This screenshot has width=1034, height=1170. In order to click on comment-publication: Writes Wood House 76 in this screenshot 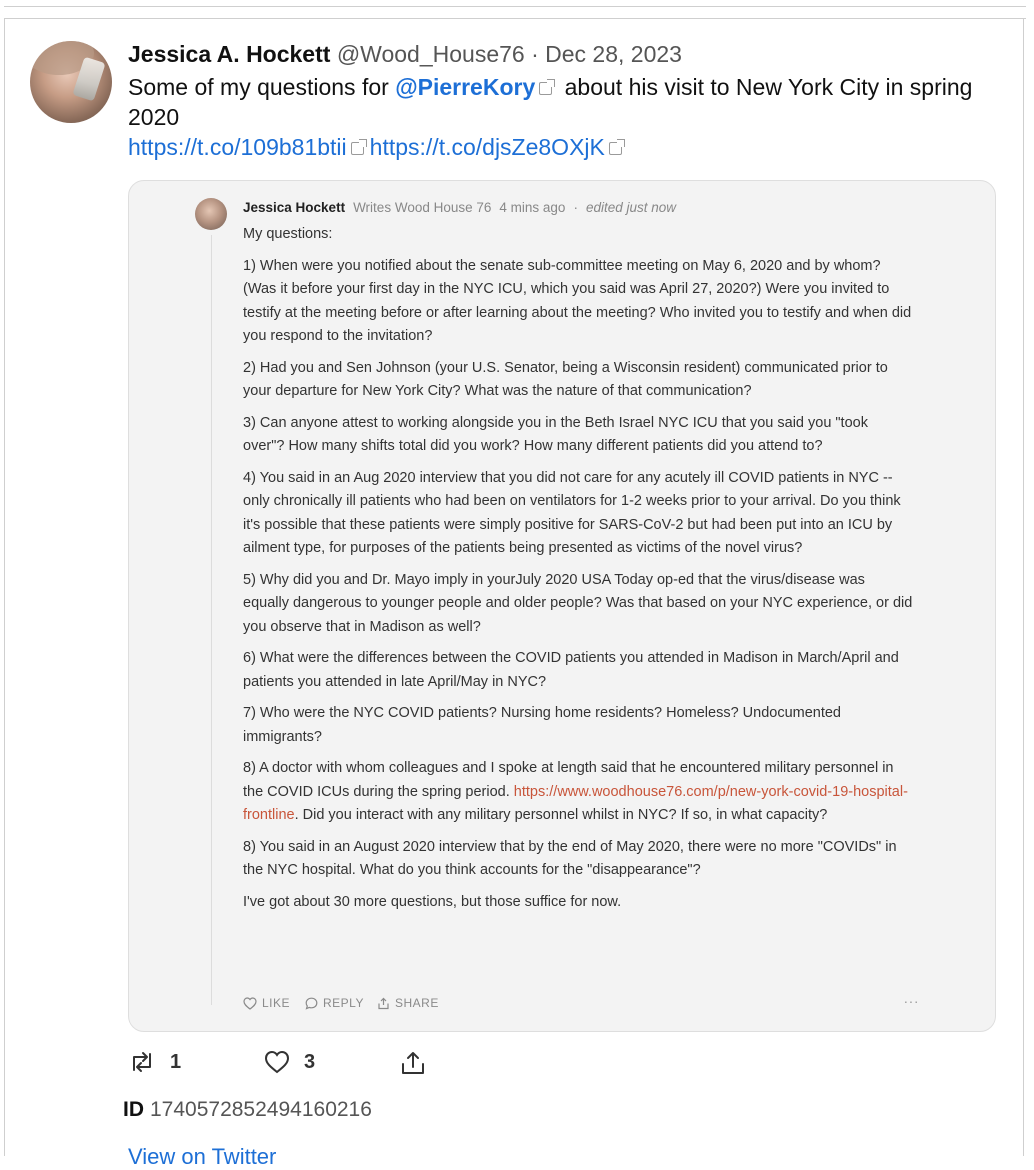, I will do `click(422, 207)`.